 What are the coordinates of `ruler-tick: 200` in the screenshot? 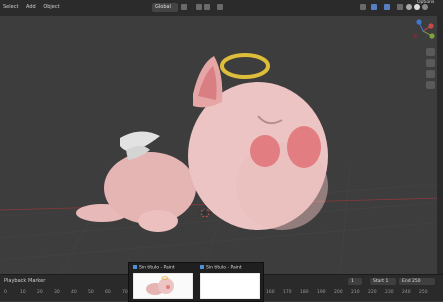 It's located at (338, 292).